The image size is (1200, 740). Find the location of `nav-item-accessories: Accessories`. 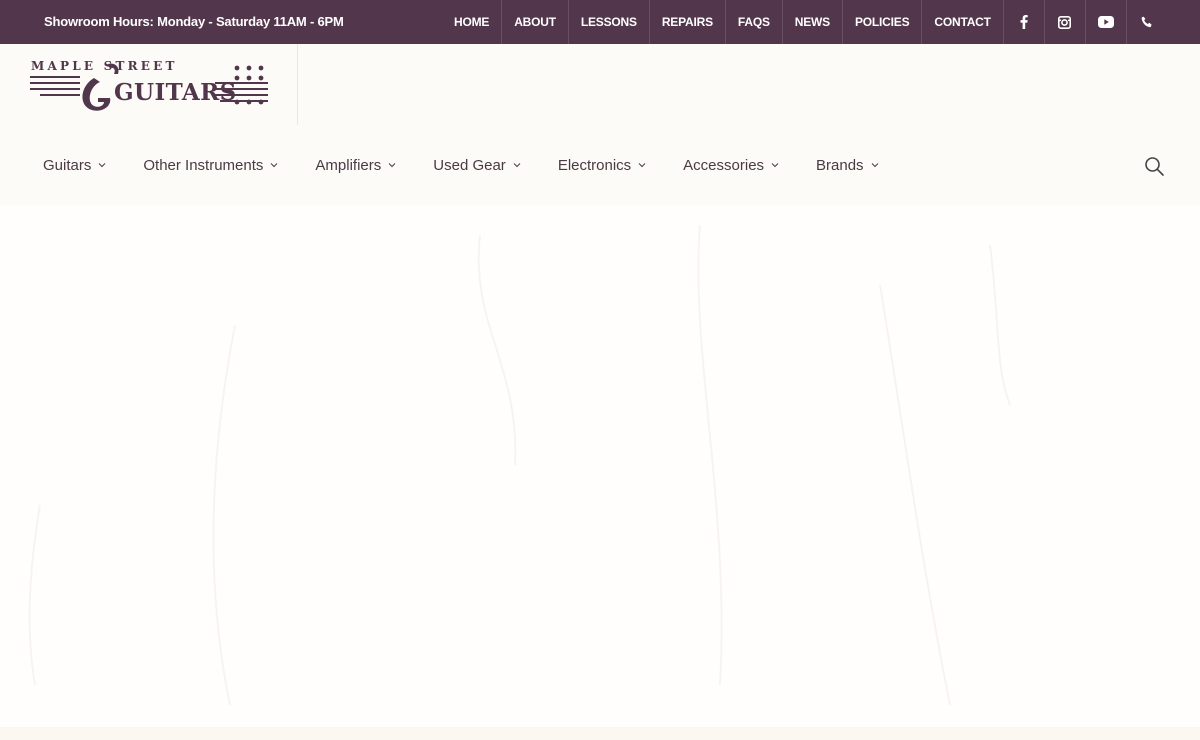

nav-item-accessories: Accessories is located at coordinates (731, 165).